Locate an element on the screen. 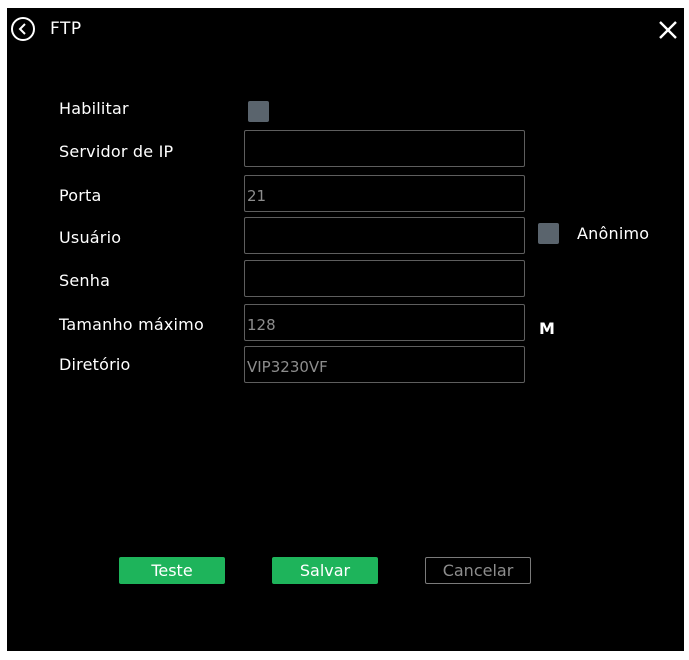 Image resolution: width=689 pixels, height=660 pixels. anonimo-checkbox is located at coordinates (548, 233).